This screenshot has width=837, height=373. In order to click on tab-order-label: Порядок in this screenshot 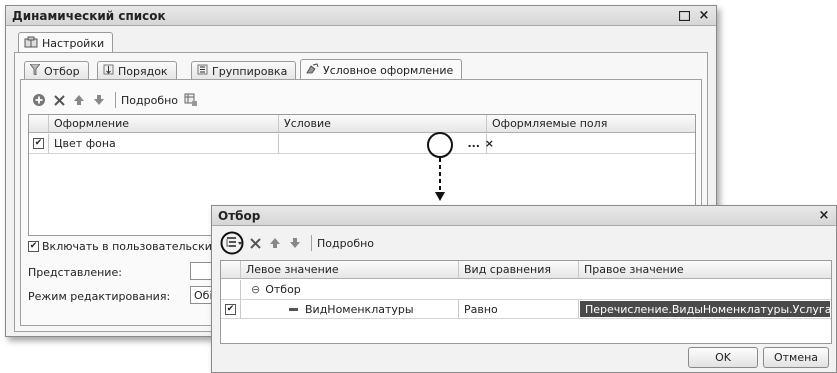, I will do `click(143, 71)`.